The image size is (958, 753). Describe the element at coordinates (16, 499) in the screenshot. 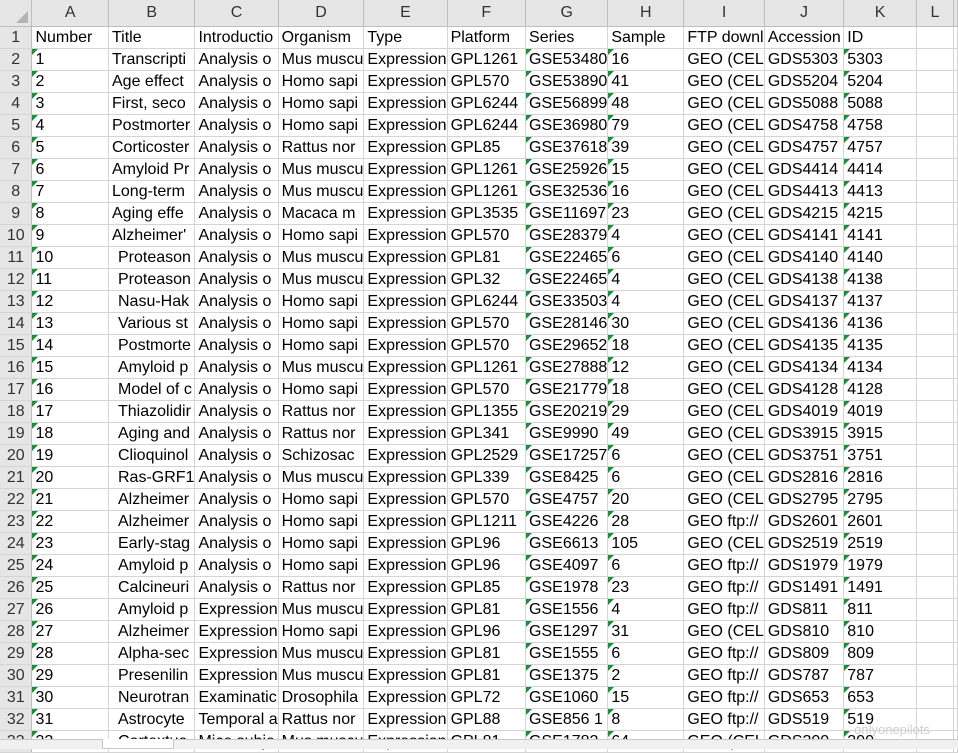

I see `row-header: 22` at that location.